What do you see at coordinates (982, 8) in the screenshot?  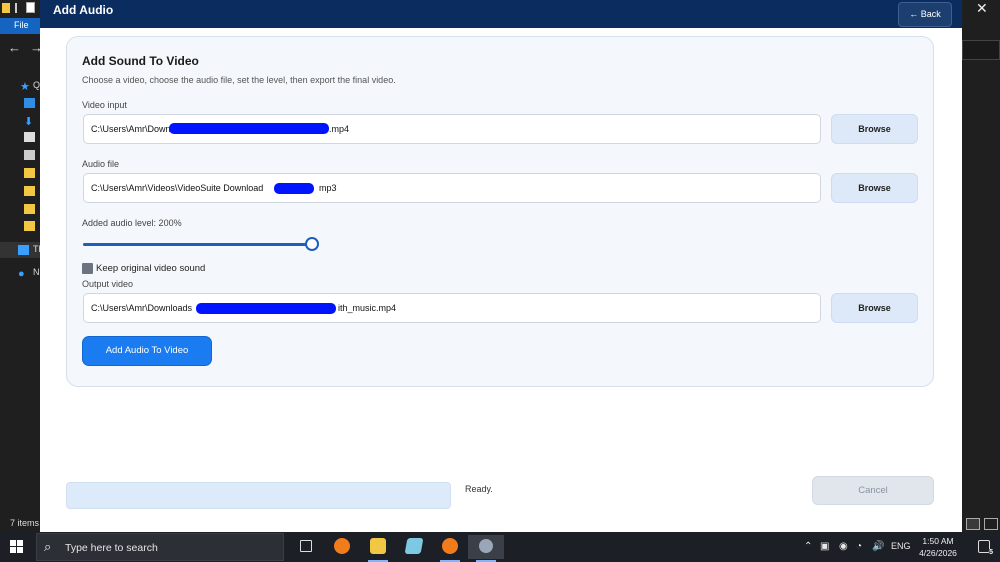 I see `close-icon: ✕` at bounding box center [982, 8].